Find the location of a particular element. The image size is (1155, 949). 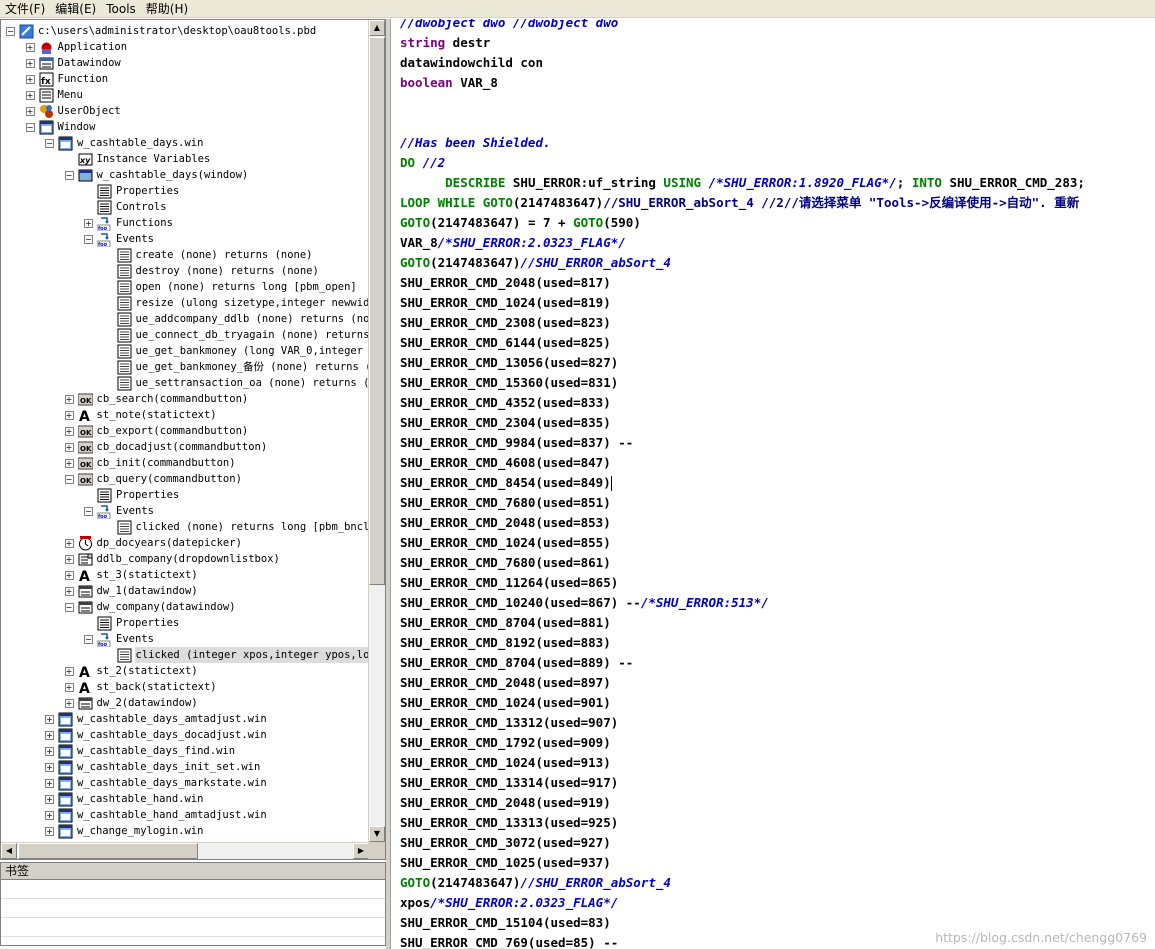

tree-horizontal-scrollbar: ◀ ▶ is located at coordinates (185, 850).